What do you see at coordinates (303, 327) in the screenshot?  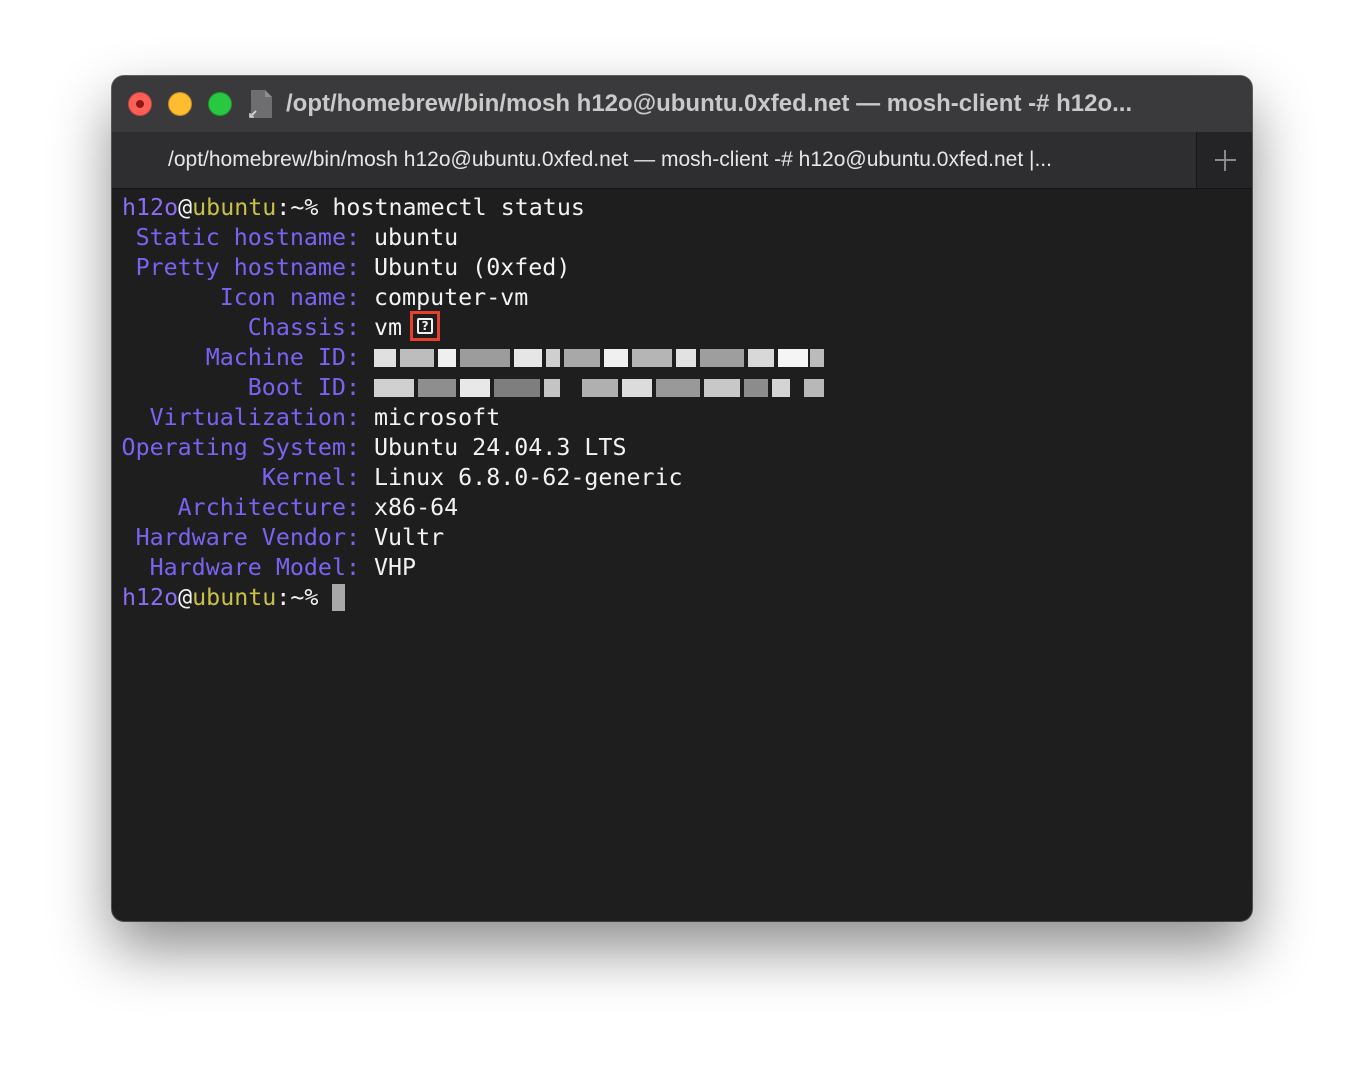 I see `field-label: Chassis:` at bounding box center [303, 327].